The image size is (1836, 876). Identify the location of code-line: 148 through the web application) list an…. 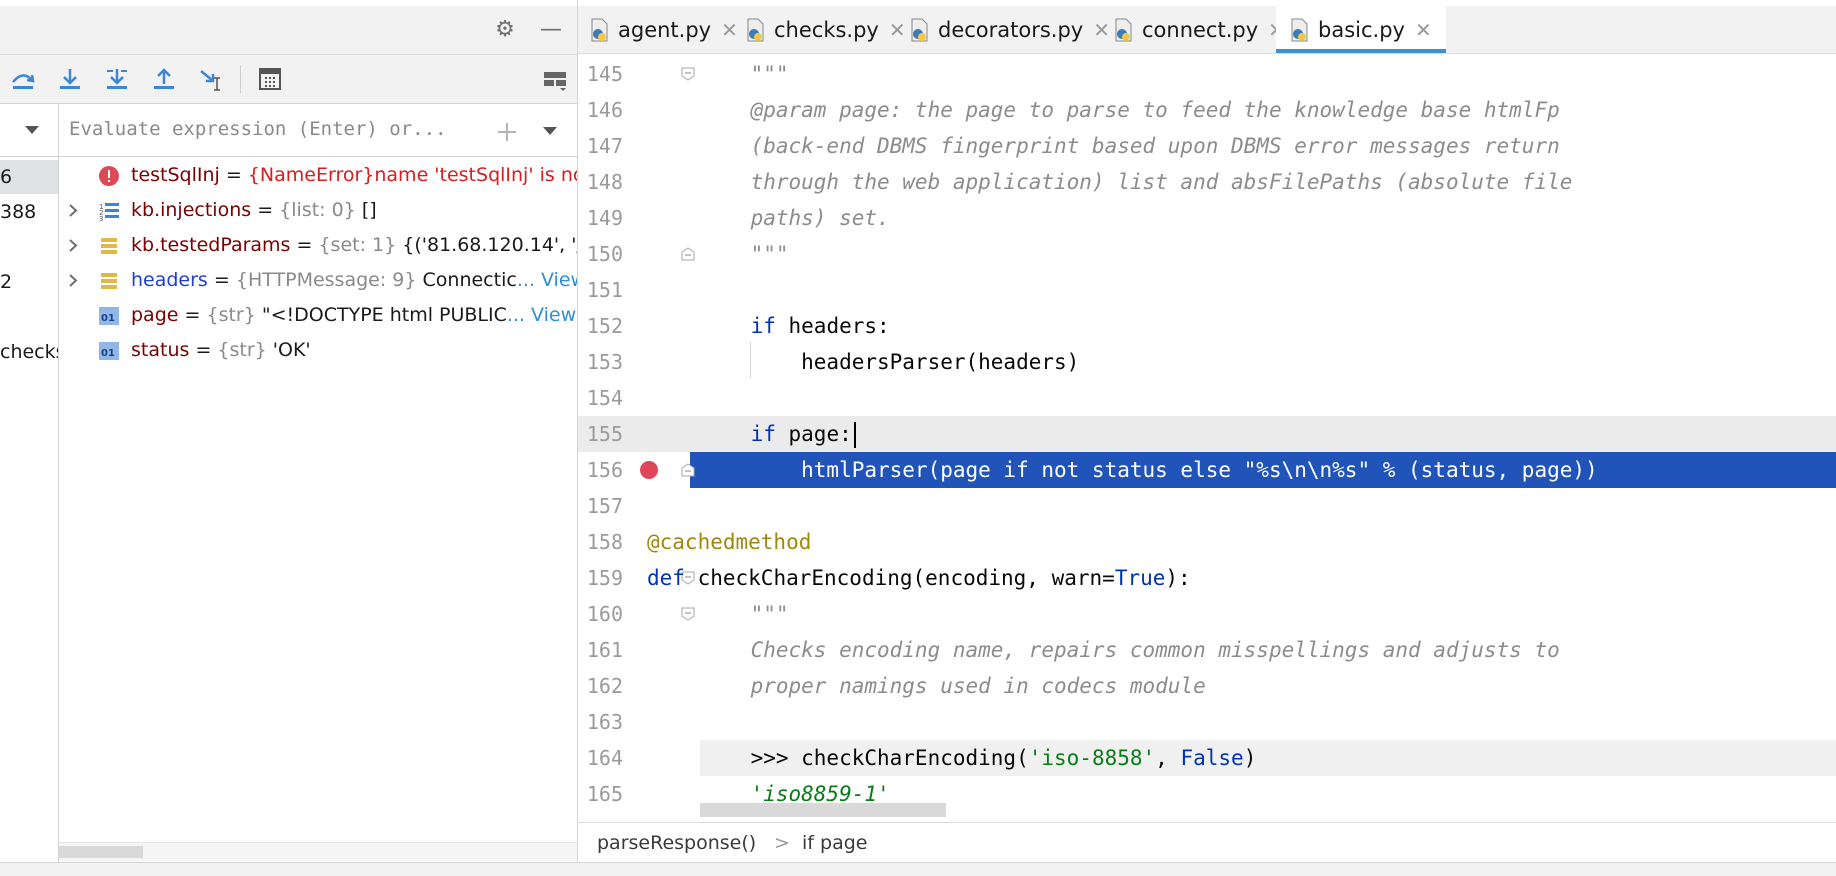
(1207, 182).